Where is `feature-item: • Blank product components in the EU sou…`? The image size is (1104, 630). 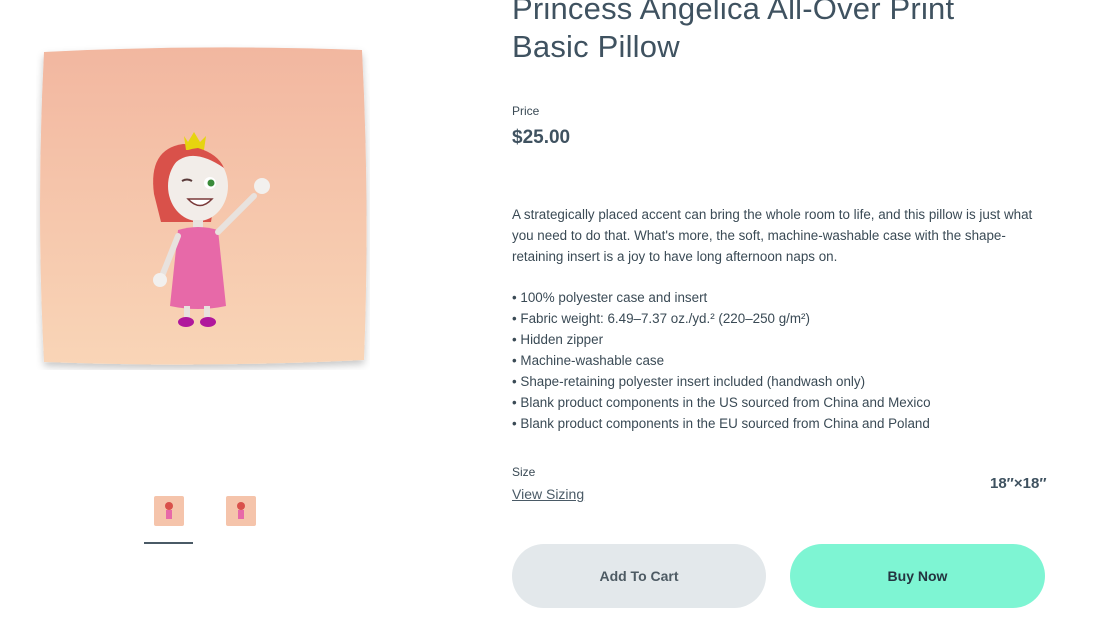 feature-item: • Blank product components in the EU sou… is located at coordinates (721, 423).